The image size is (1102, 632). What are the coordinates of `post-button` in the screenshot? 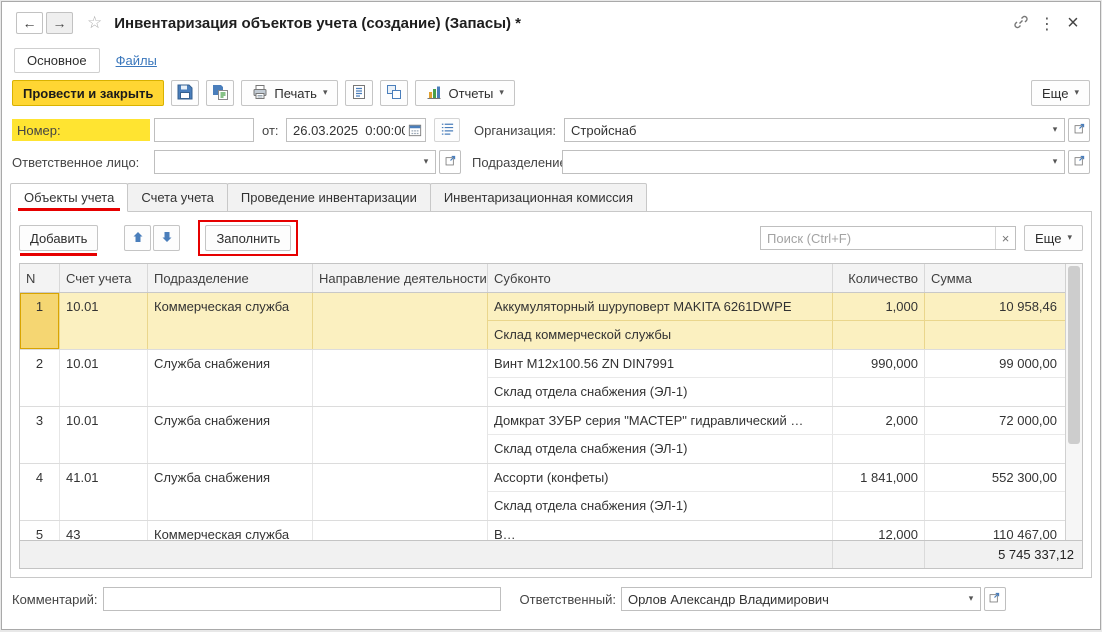 It's located at (220, 93).